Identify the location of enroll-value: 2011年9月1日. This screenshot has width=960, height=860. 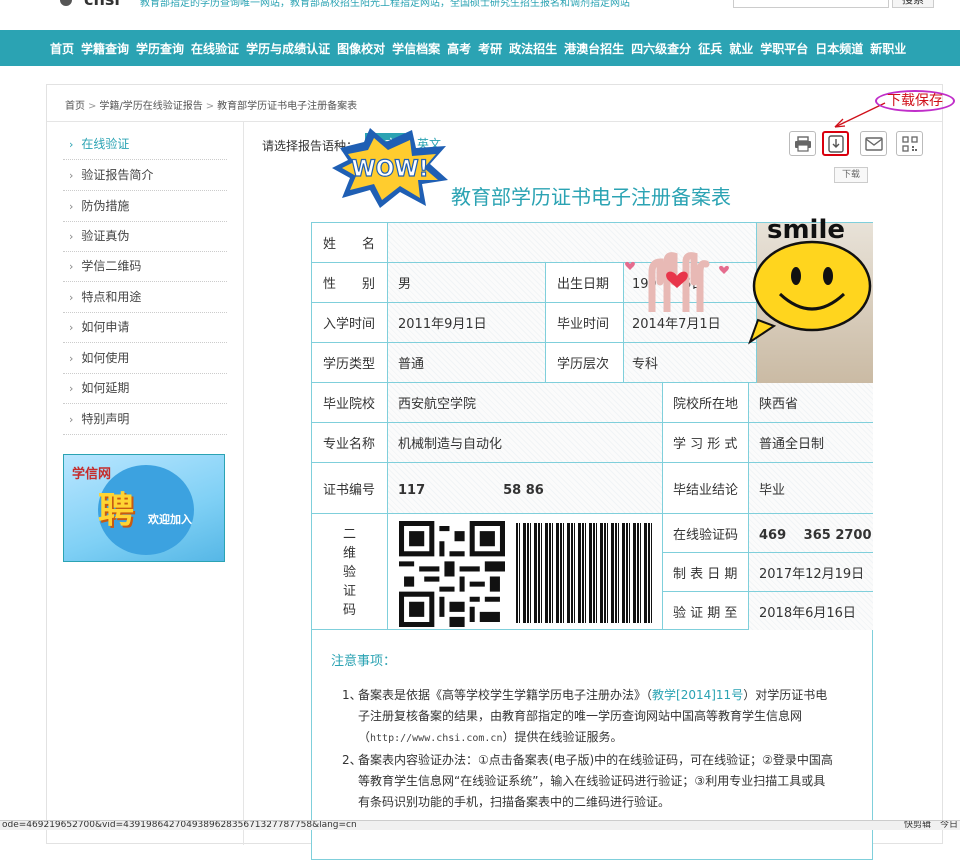
(467, 323).